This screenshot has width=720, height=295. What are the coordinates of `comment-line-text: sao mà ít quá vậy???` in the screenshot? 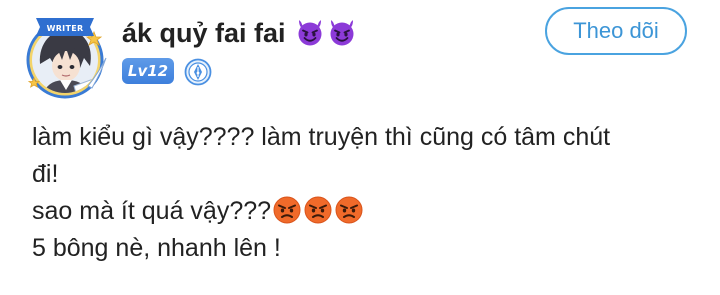 It's located at (152, 211).